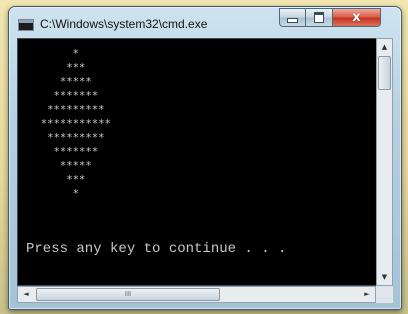  I want to click on maximize-icon, so click(319, 17).